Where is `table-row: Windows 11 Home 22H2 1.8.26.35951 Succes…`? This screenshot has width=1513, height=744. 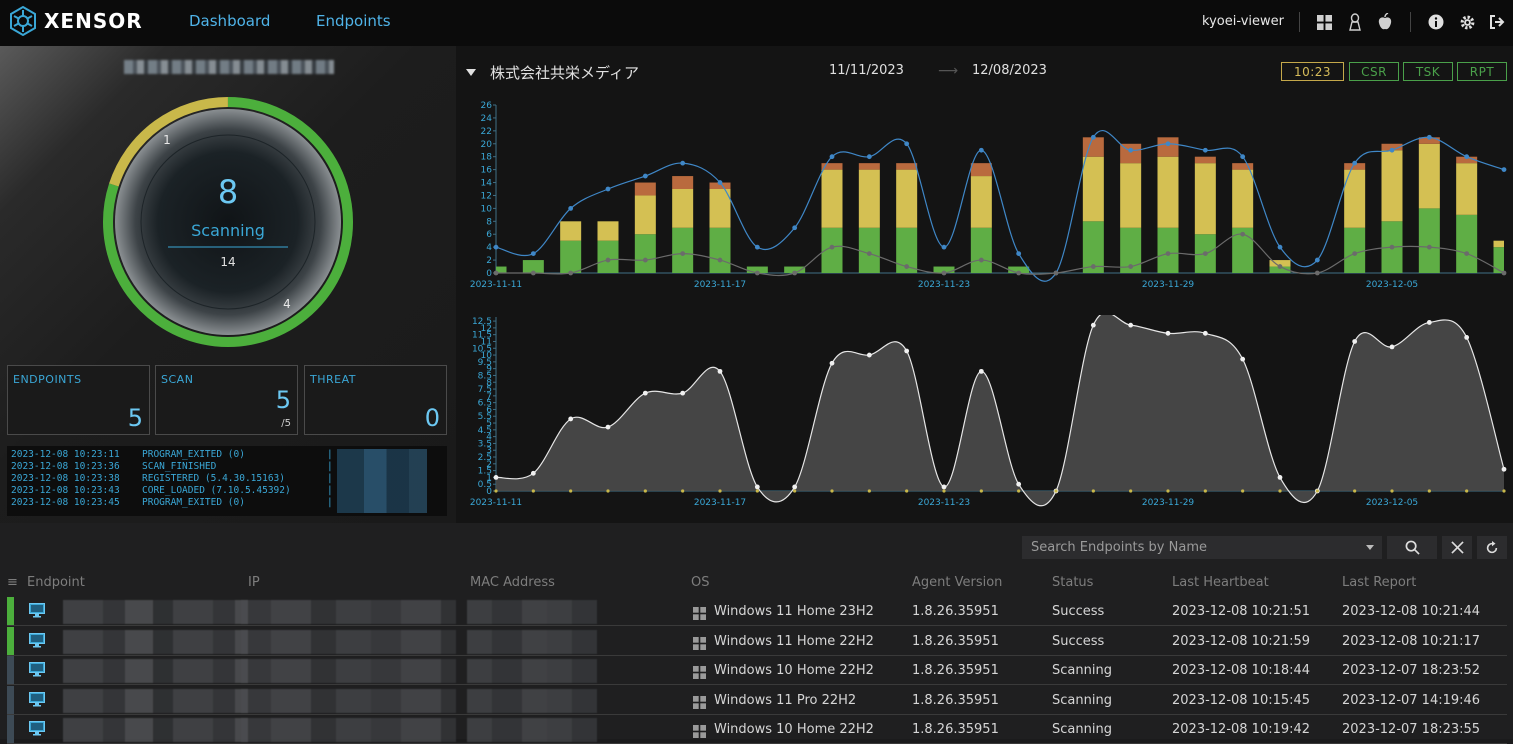
table-row: Windows 11 Home 22H2 1.8.26.35951 Succes… is located at coordinates (757, 641).